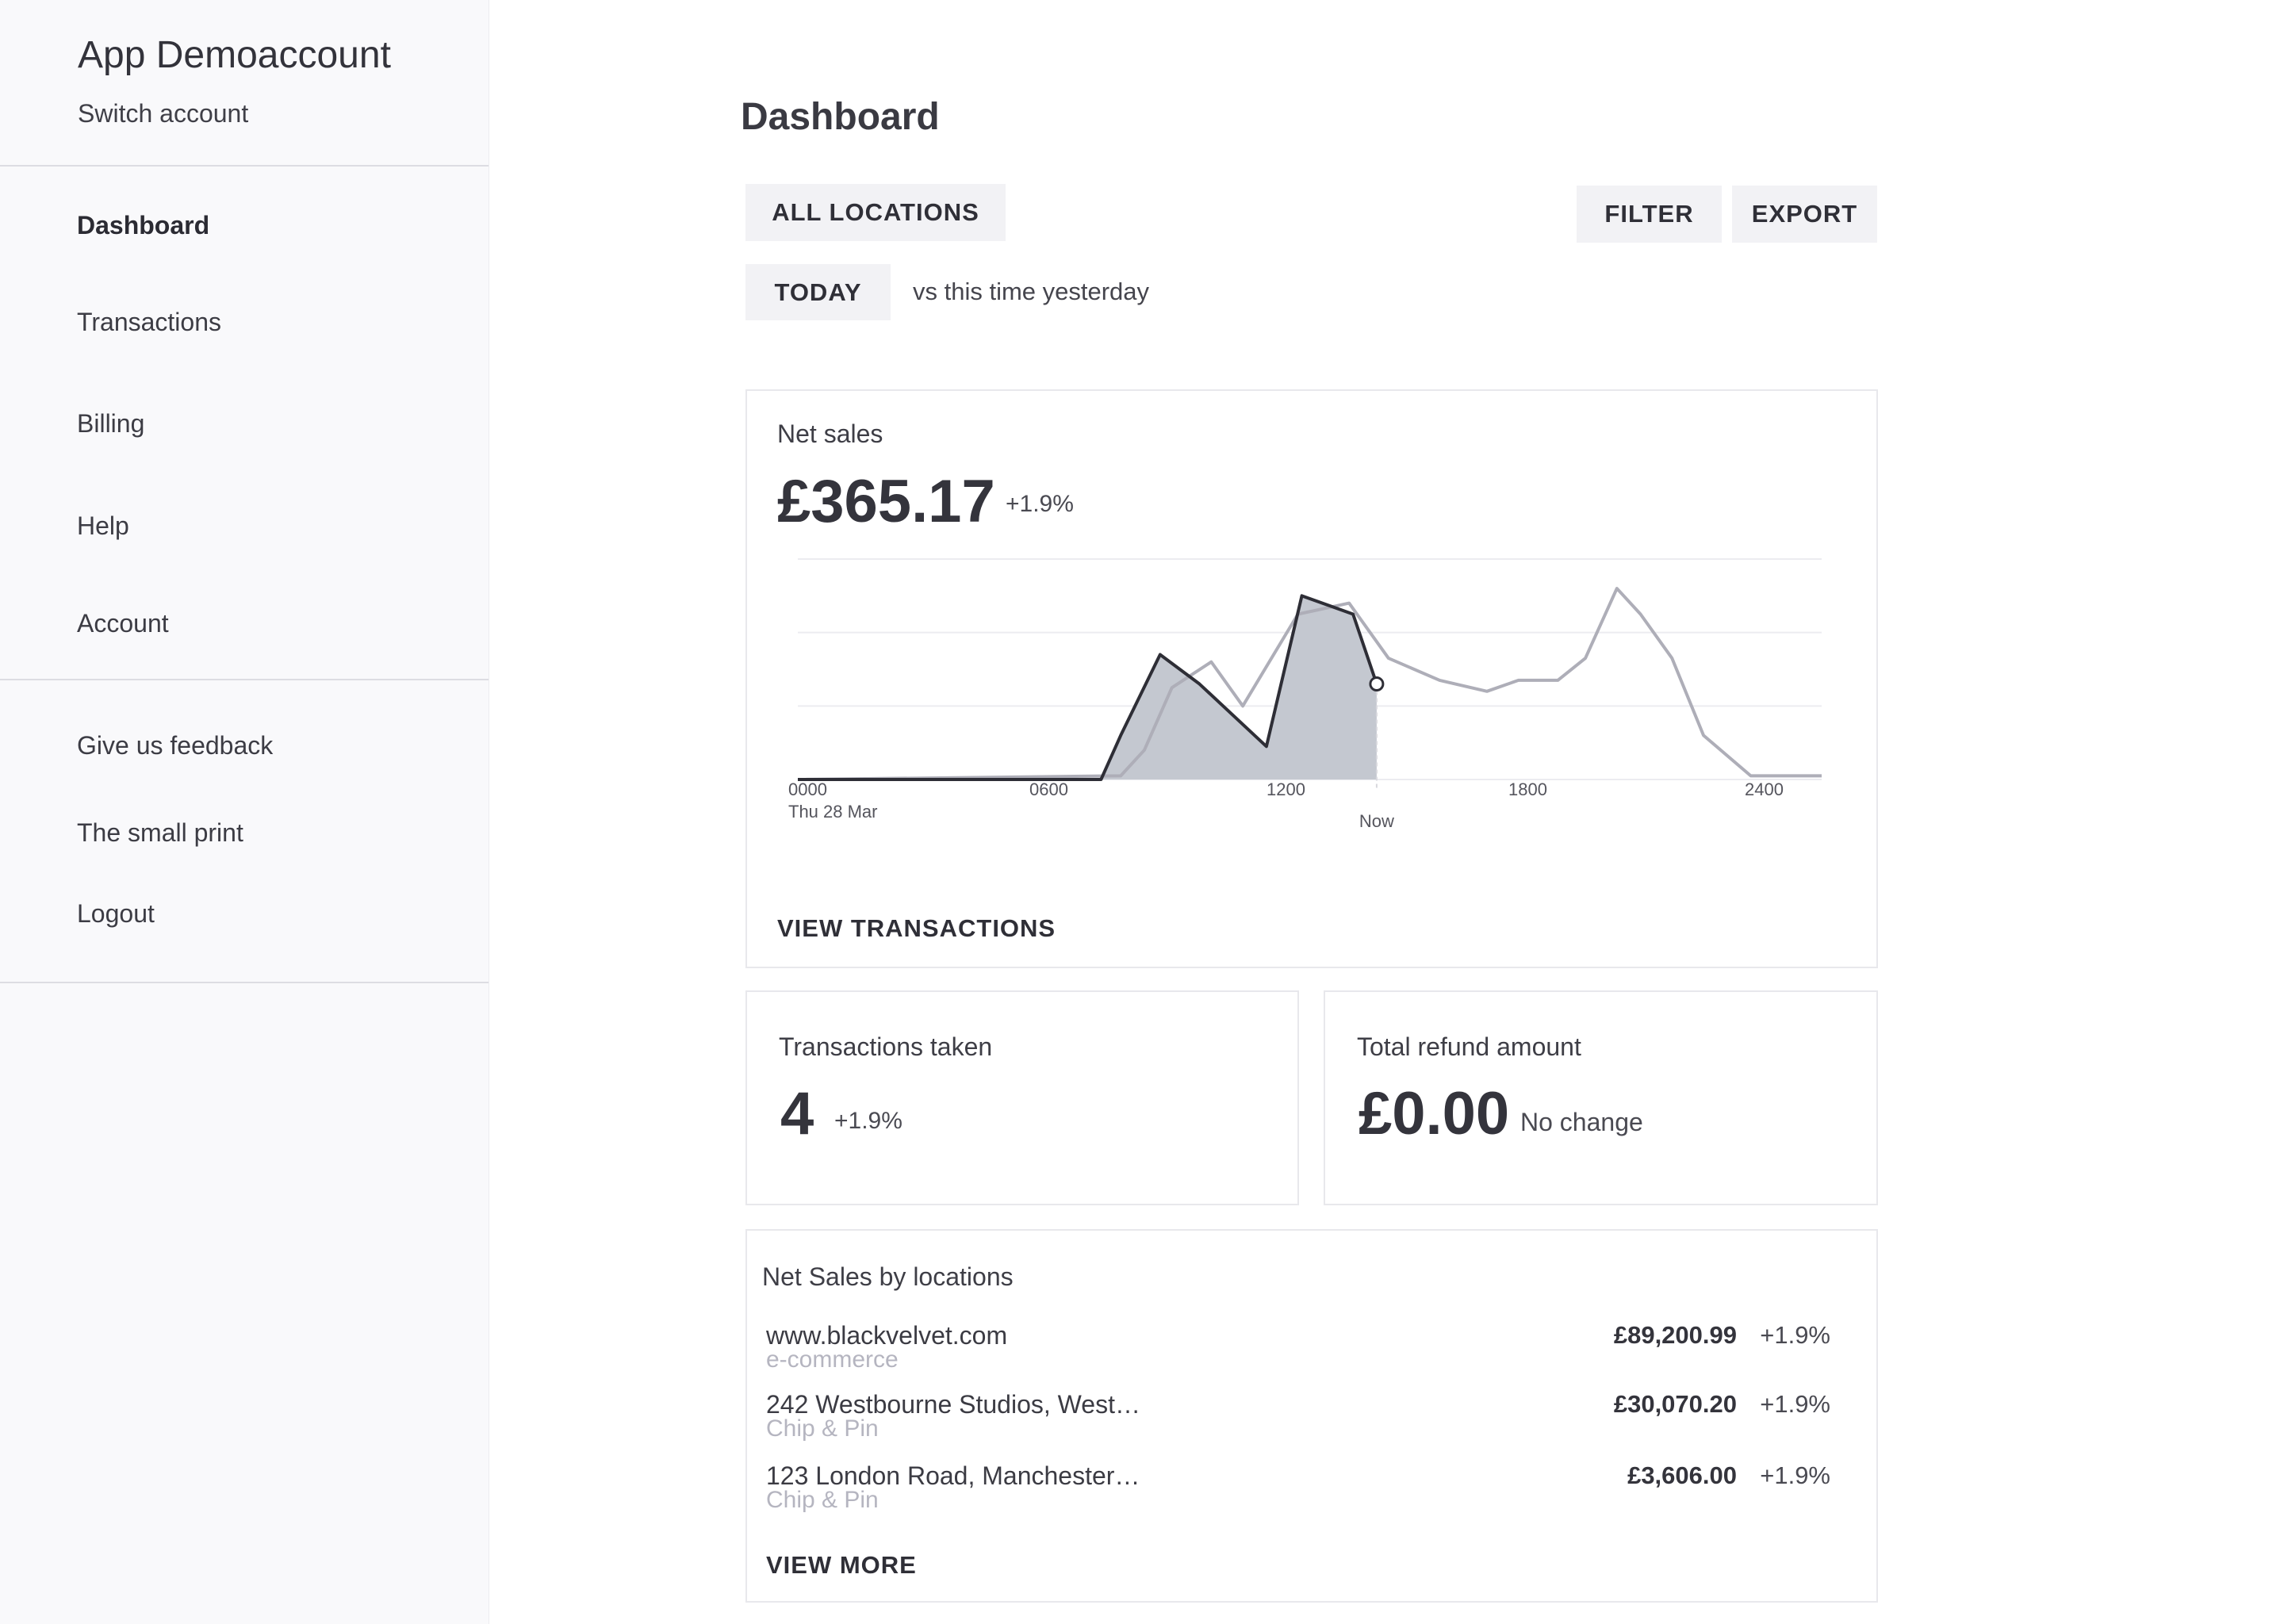 The height and width of the screenshot is (1624, 2284). What do you see at coordinates (830, 434) in the screenshot?
I see `net-sales-label: Net sales` at bounding box center [830, 434].